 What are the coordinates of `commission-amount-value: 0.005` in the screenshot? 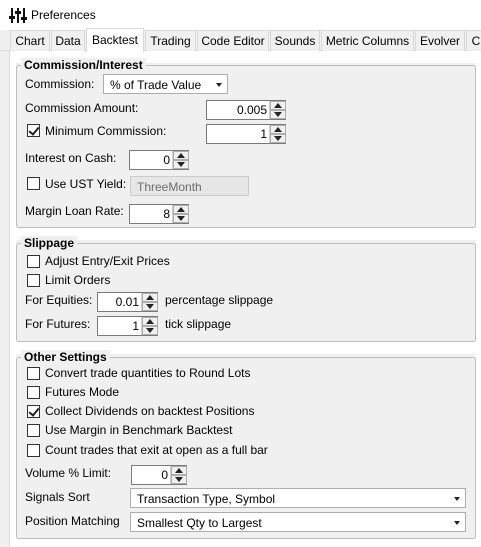 It's located at (251, 110).